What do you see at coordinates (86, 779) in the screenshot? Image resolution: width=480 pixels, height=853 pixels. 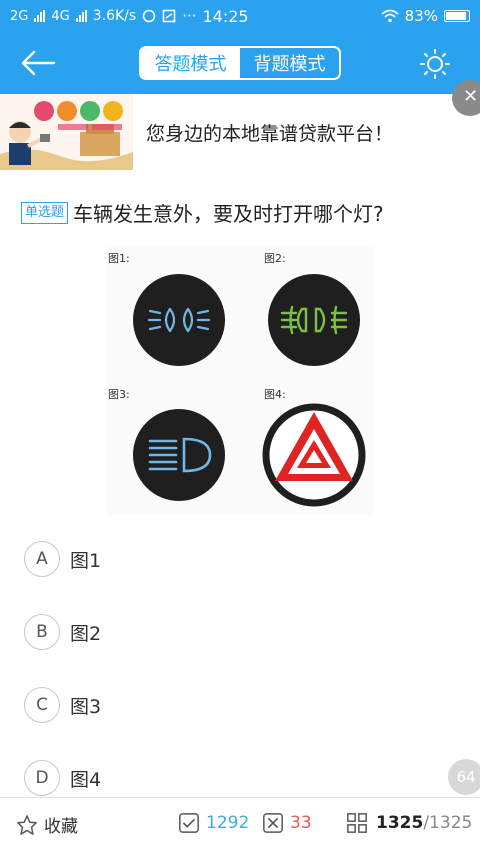 I see `option-text: 图4` at bounding box center [86, 779].